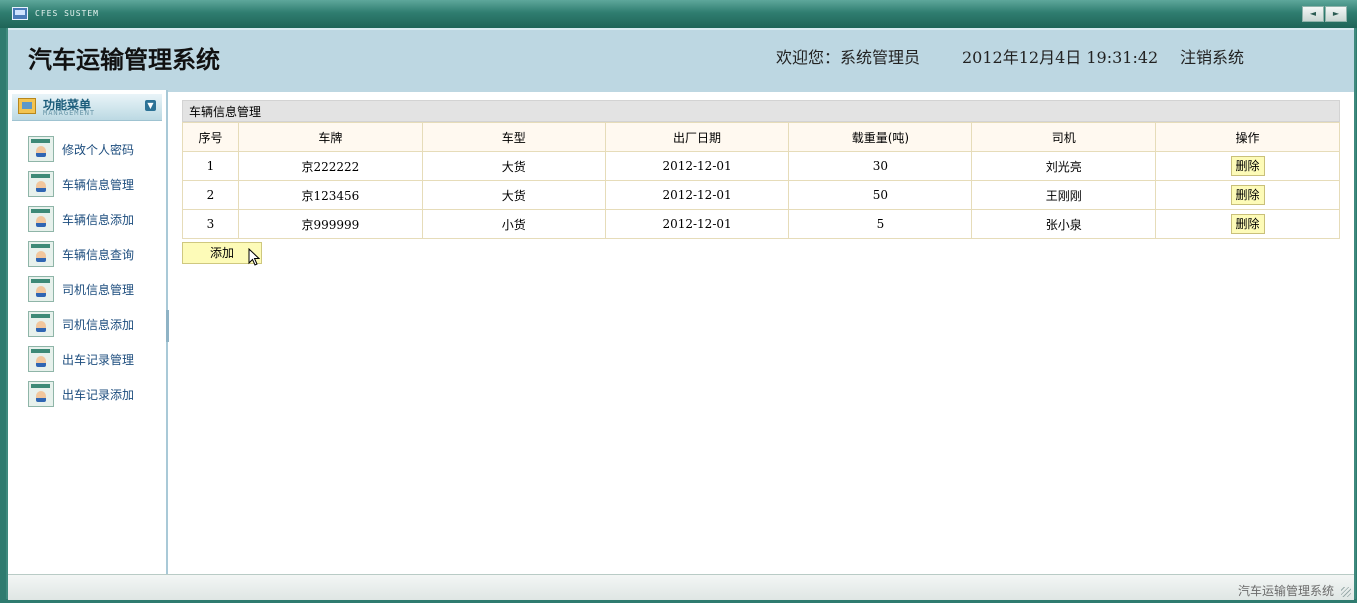 This screenshot has height=603, width=1357. I want to click on panel-title: 车辆信息管理, so click(761, 111).